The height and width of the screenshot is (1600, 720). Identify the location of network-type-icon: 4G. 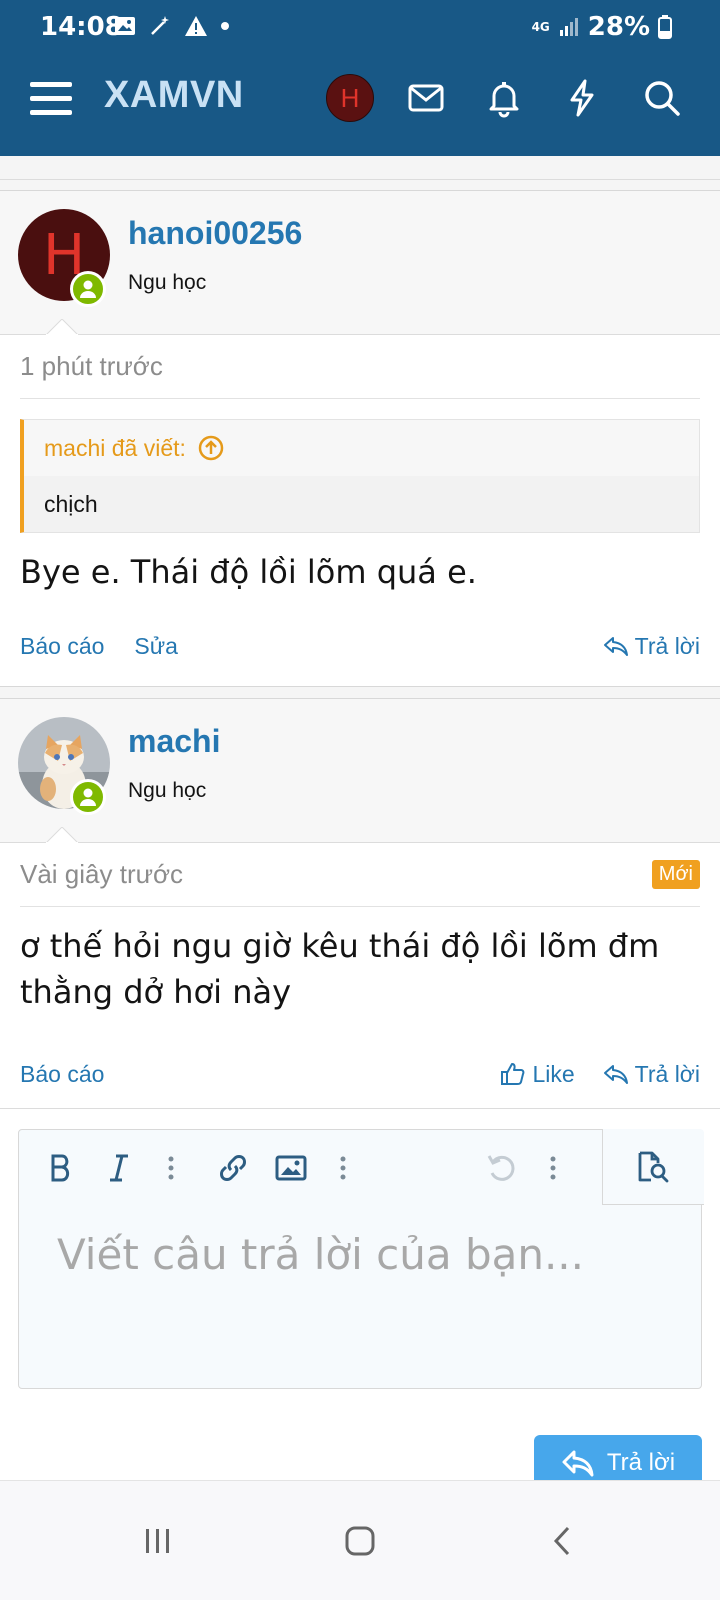
(540, 27).